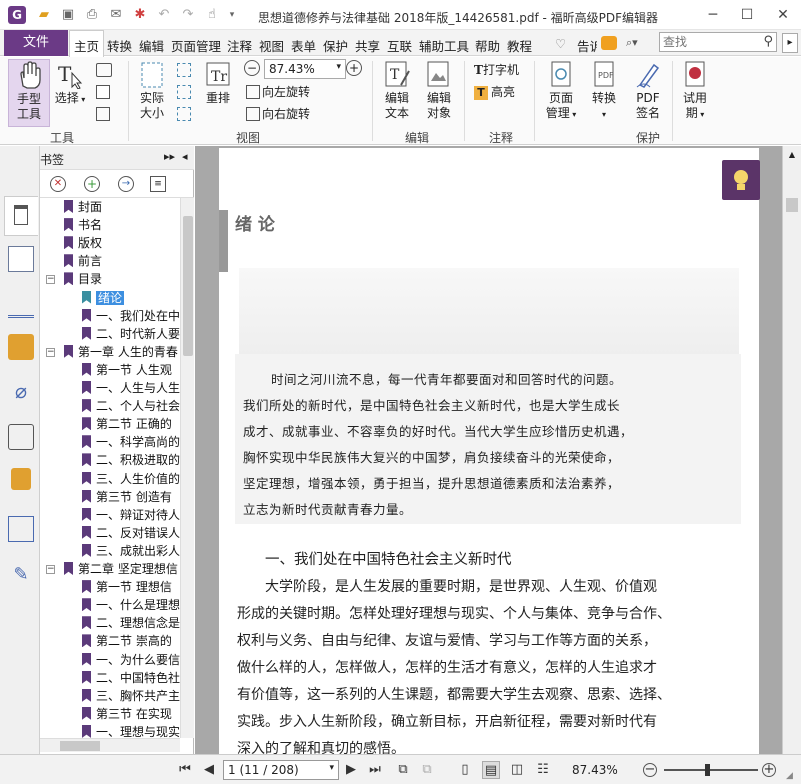  Describe the element at coordinates (517, 770) in the screenshot. I see `two-page-view-icon: ◫` at that location.